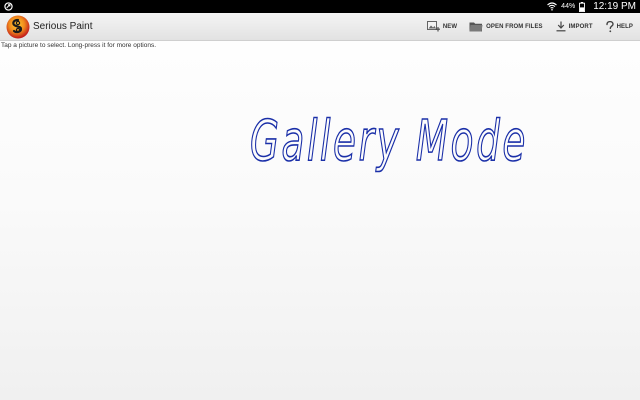 The width and height of the screenshot is (640, 400). Describe the element at coordinates (561, 26) in the screenshot. I see `download-icon` at that location.